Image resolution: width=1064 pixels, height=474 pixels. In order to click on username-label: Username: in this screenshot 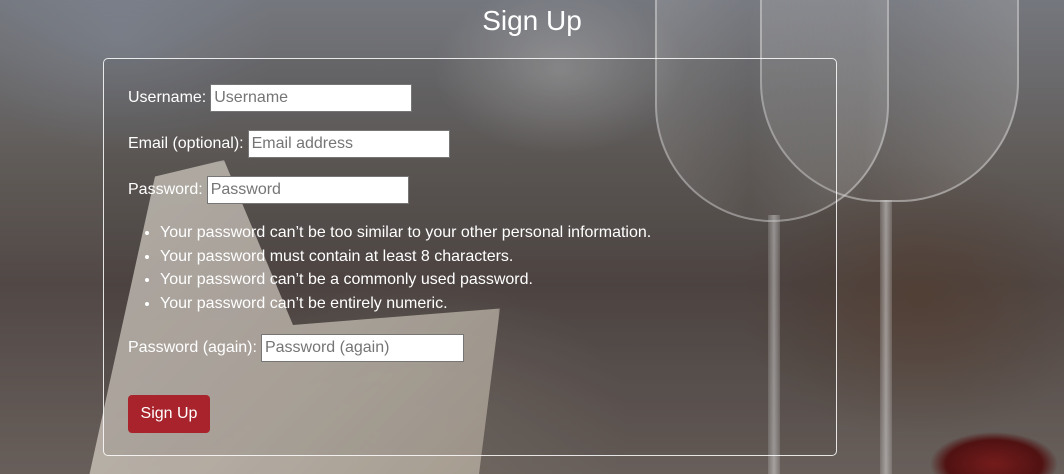, I will do `click(167, 97)`.